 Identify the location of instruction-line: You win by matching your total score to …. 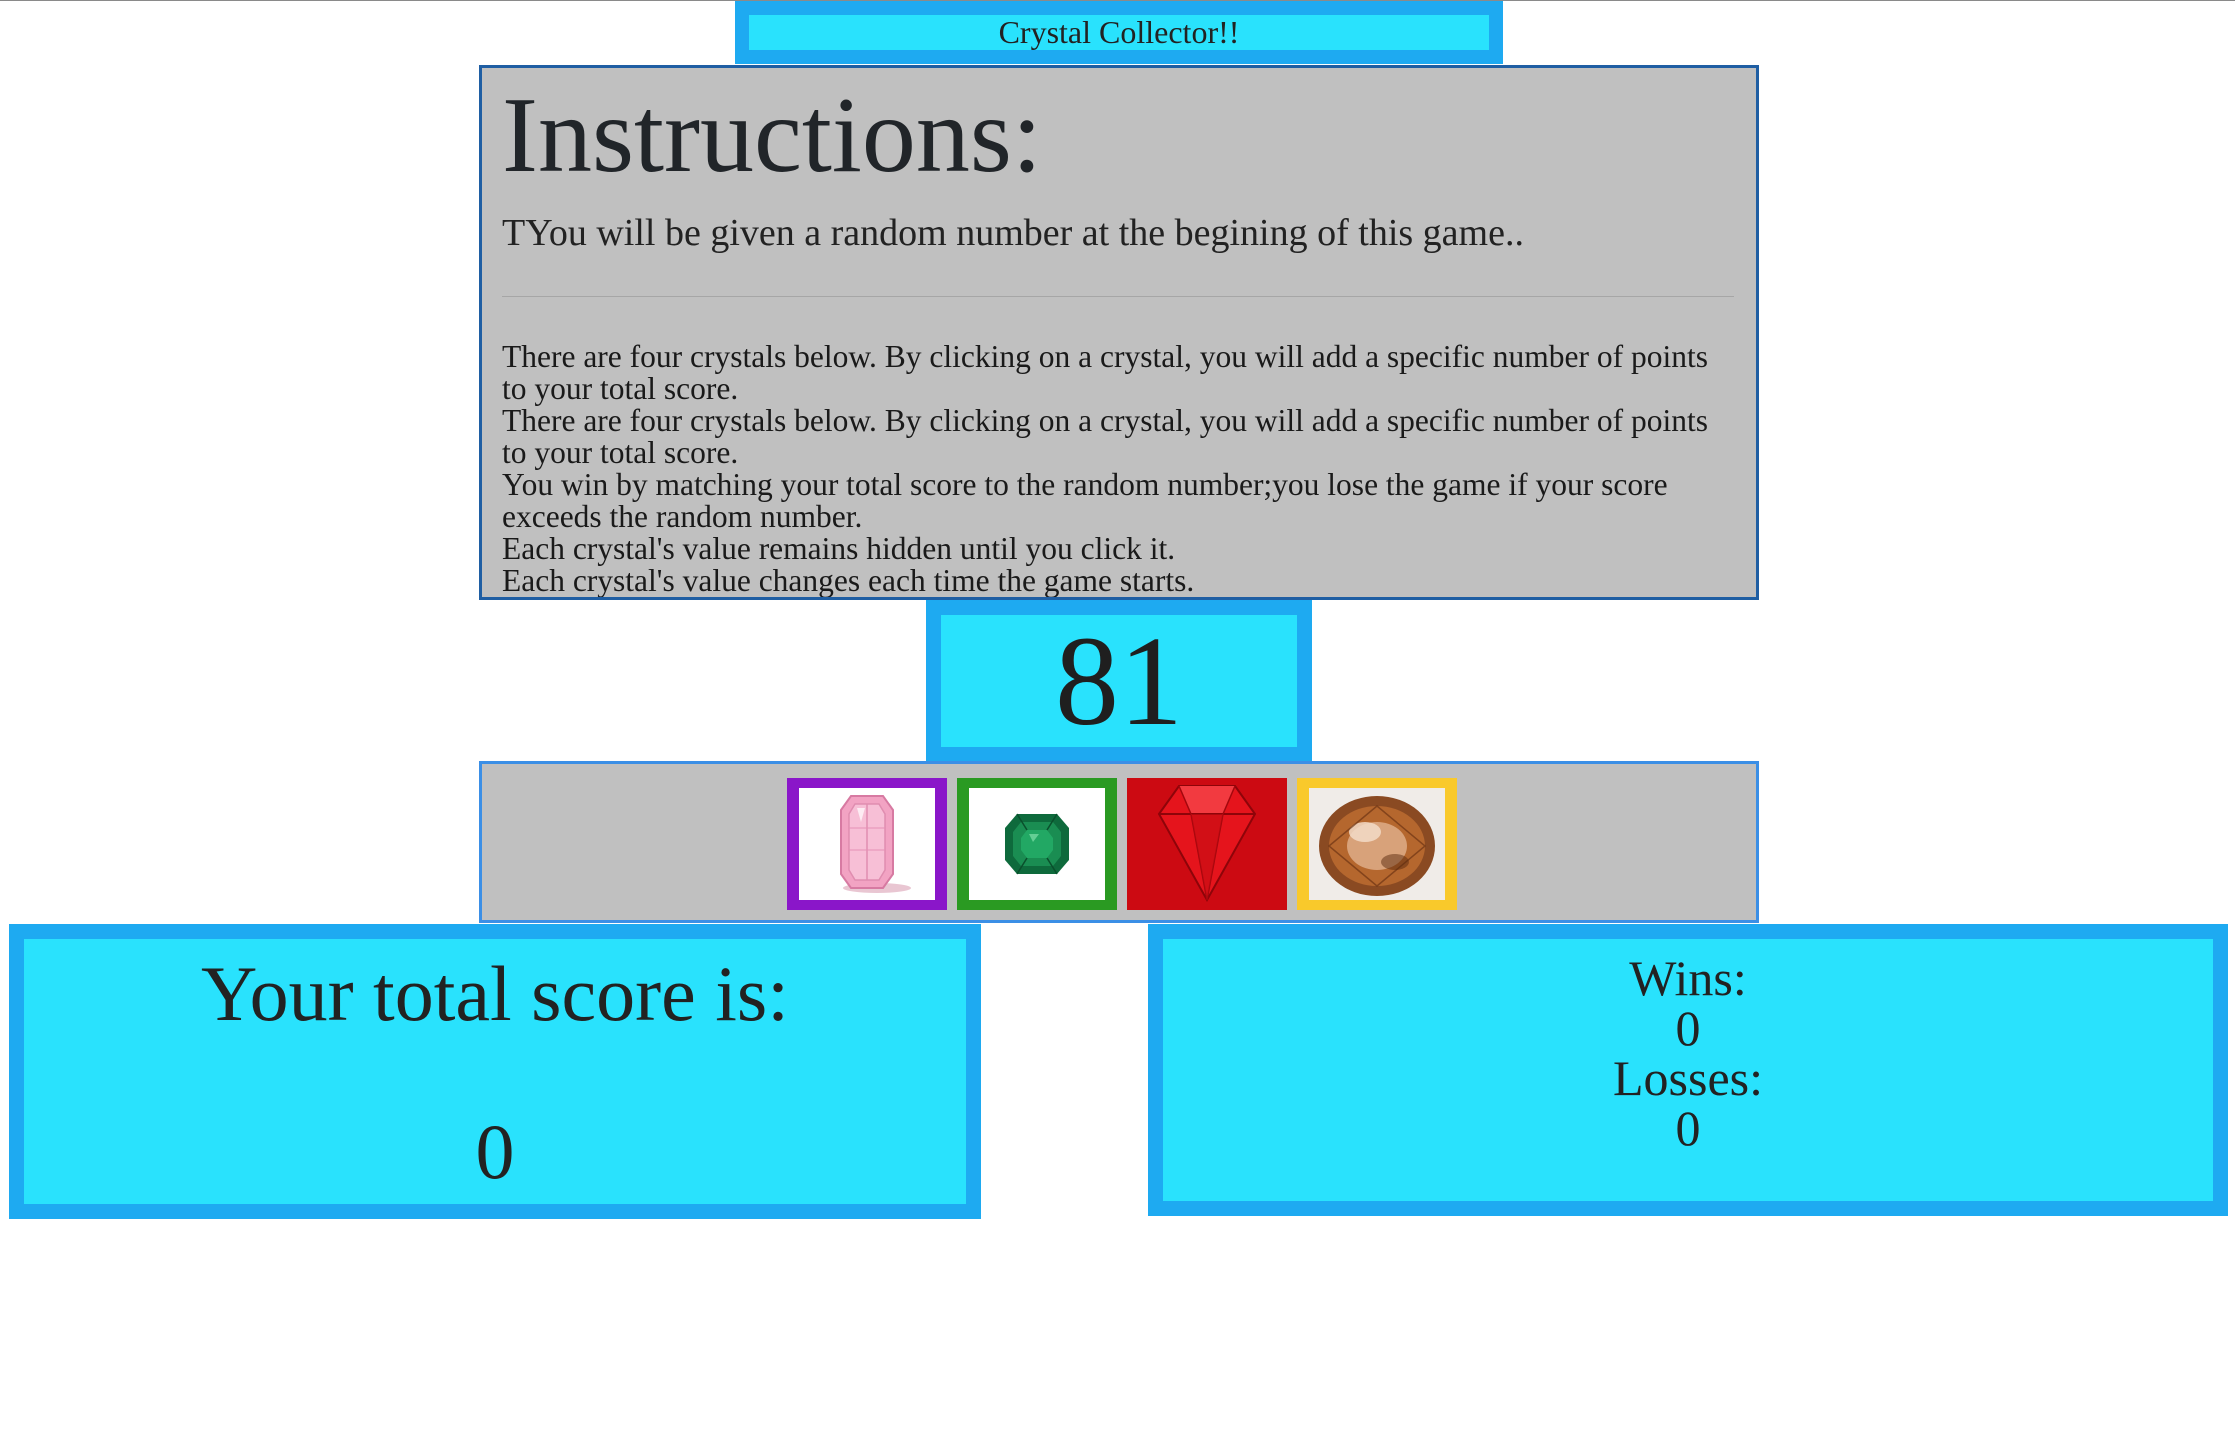
(1085, 500).